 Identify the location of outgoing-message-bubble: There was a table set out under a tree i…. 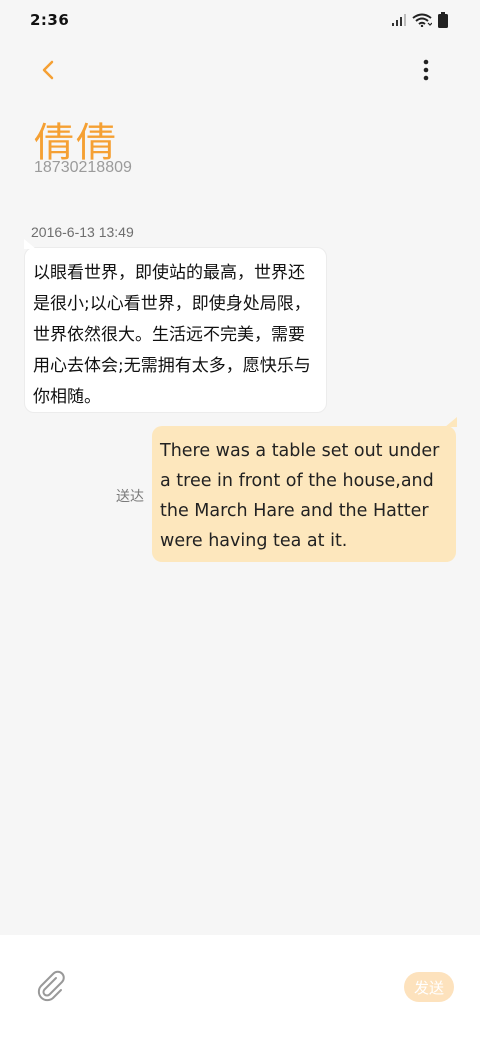
(304, 489).